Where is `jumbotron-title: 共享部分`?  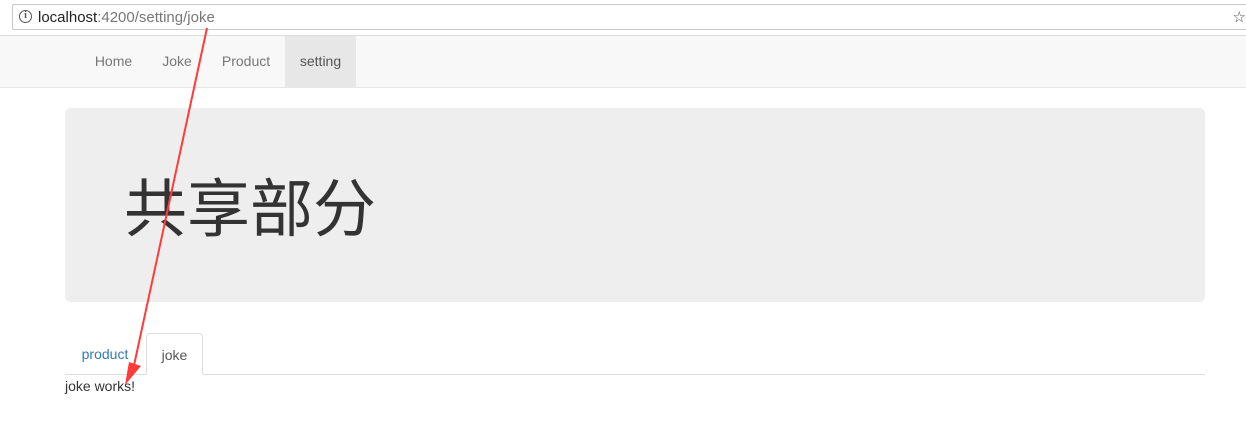
jumbotron-title: 共享部分 is located at coordinates (250, 210).